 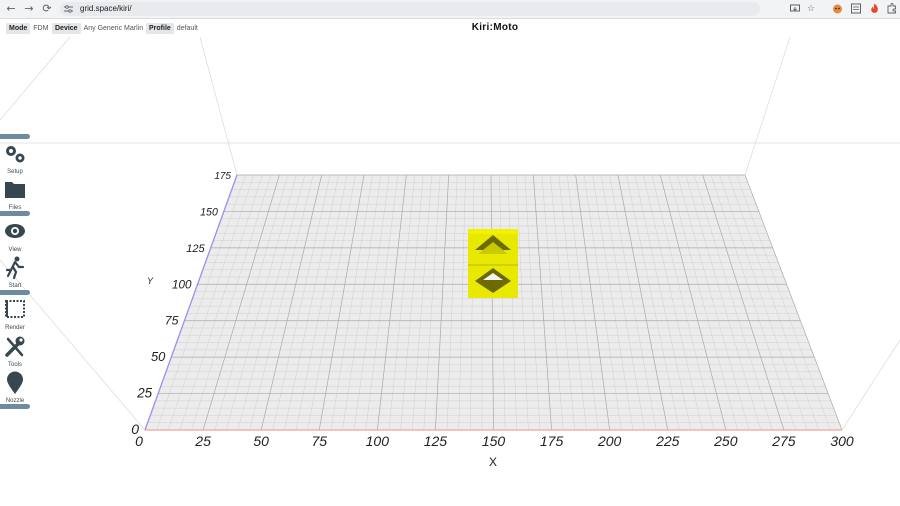 I want to click on bookmark-star-icon: ☆, so click(x=811, y=9).